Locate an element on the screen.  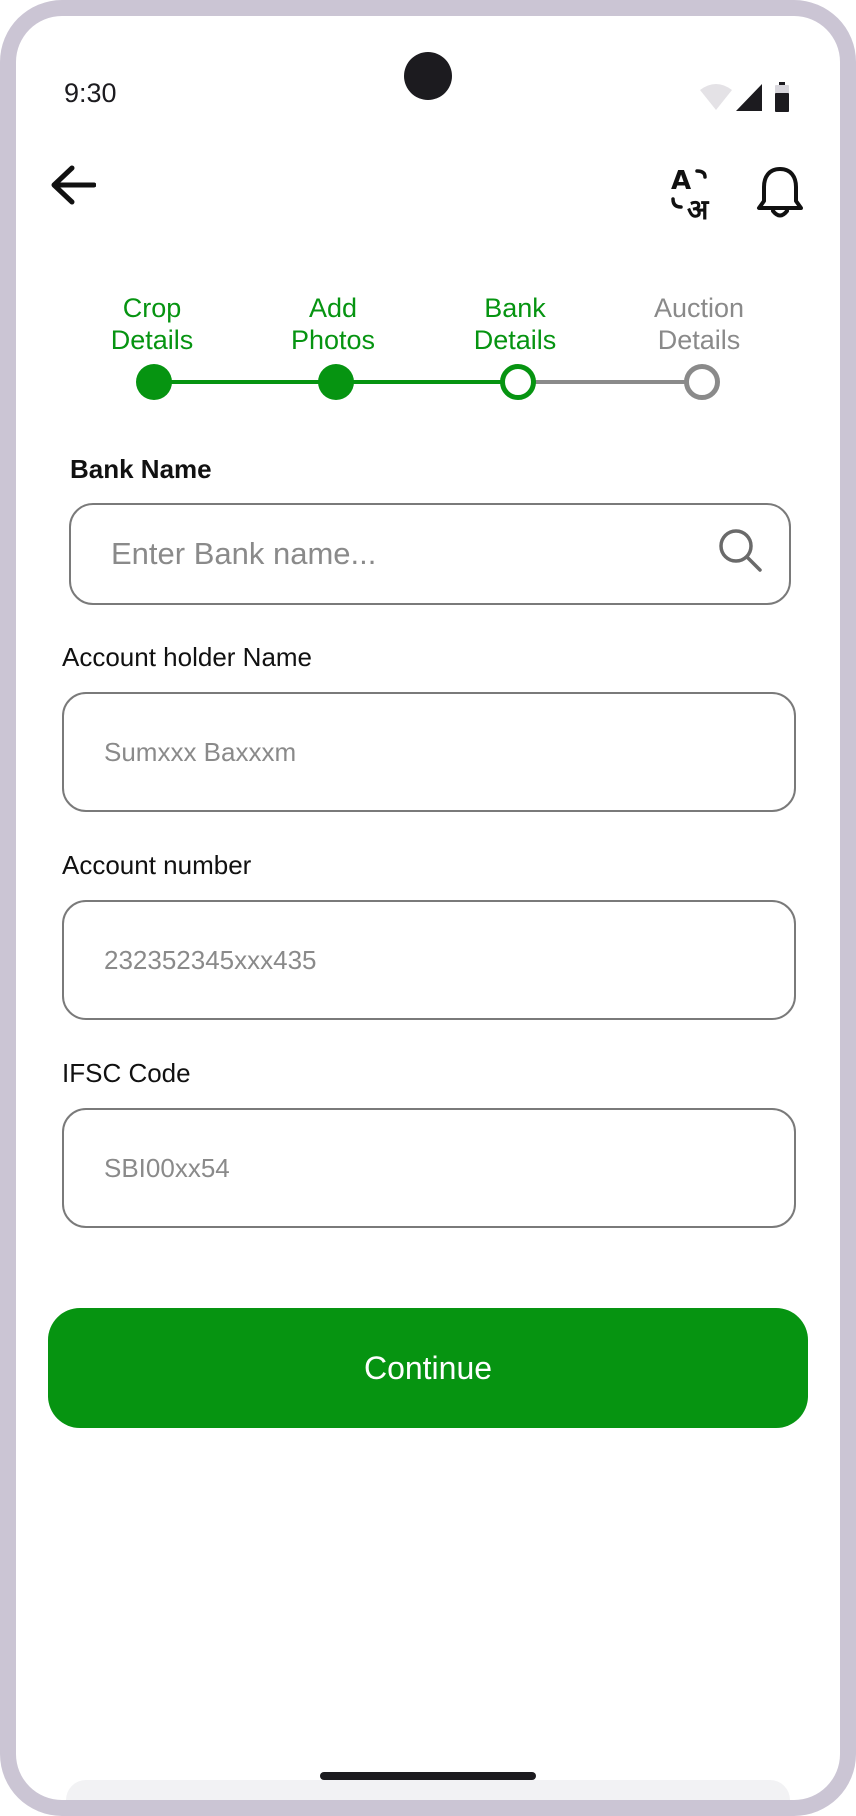
step-label-line2: Photos is located at coordinates (333, 340).